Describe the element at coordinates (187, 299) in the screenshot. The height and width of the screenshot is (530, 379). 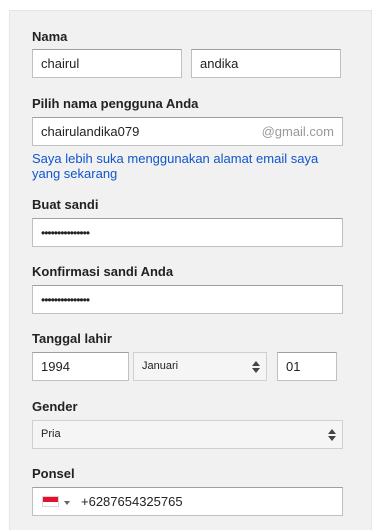
I see `confirm-password-field: •••••••••••••••` at that location.